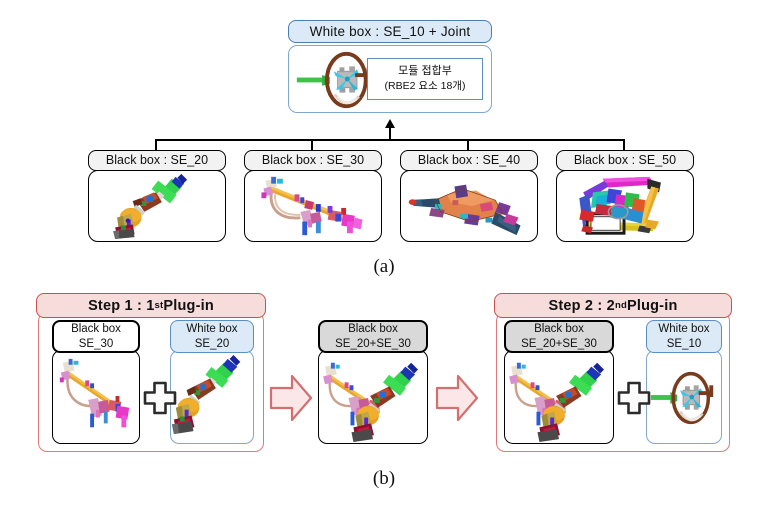 The width and height of the screenshot is (768, 507). I want to click on intermediate-black-se2030-label: Black box SE_20+SE_30, so click(373, 336).